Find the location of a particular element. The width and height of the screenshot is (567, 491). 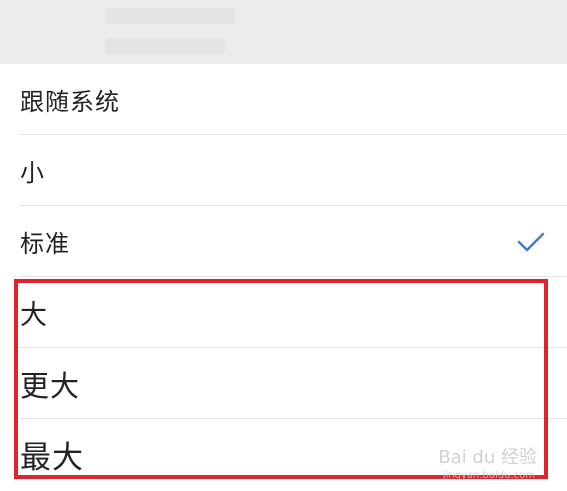

option-label: 小 is located at coordinates (32, 173).